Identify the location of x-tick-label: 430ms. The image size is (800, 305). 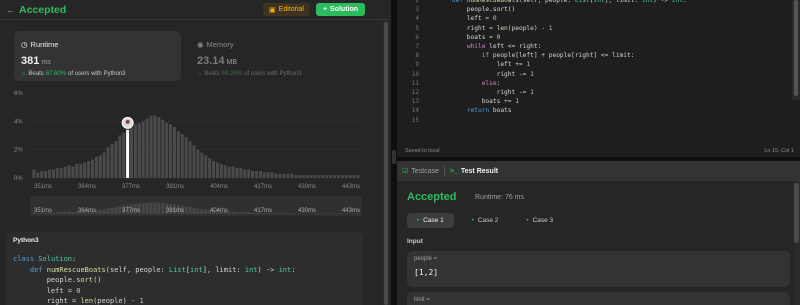
(307, 187).